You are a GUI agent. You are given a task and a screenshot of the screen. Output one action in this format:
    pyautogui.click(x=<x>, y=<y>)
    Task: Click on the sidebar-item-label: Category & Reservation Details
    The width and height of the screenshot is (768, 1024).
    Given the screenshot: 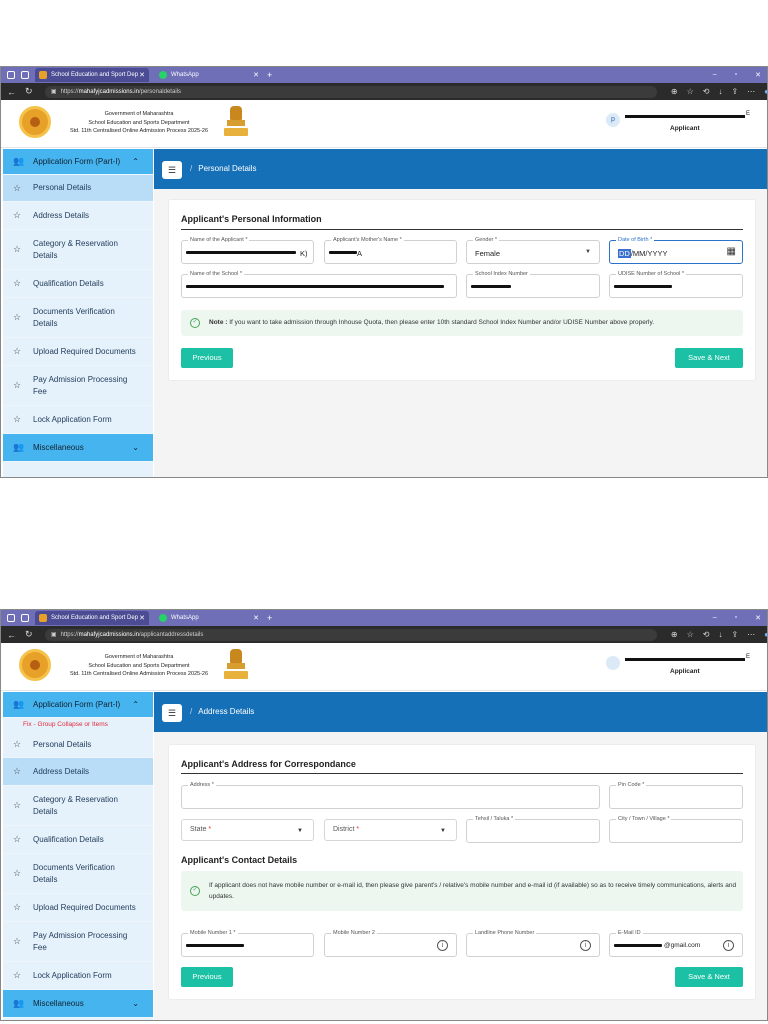 What is the action you would take?
    pyautogui.click(x=75, y=249)
    